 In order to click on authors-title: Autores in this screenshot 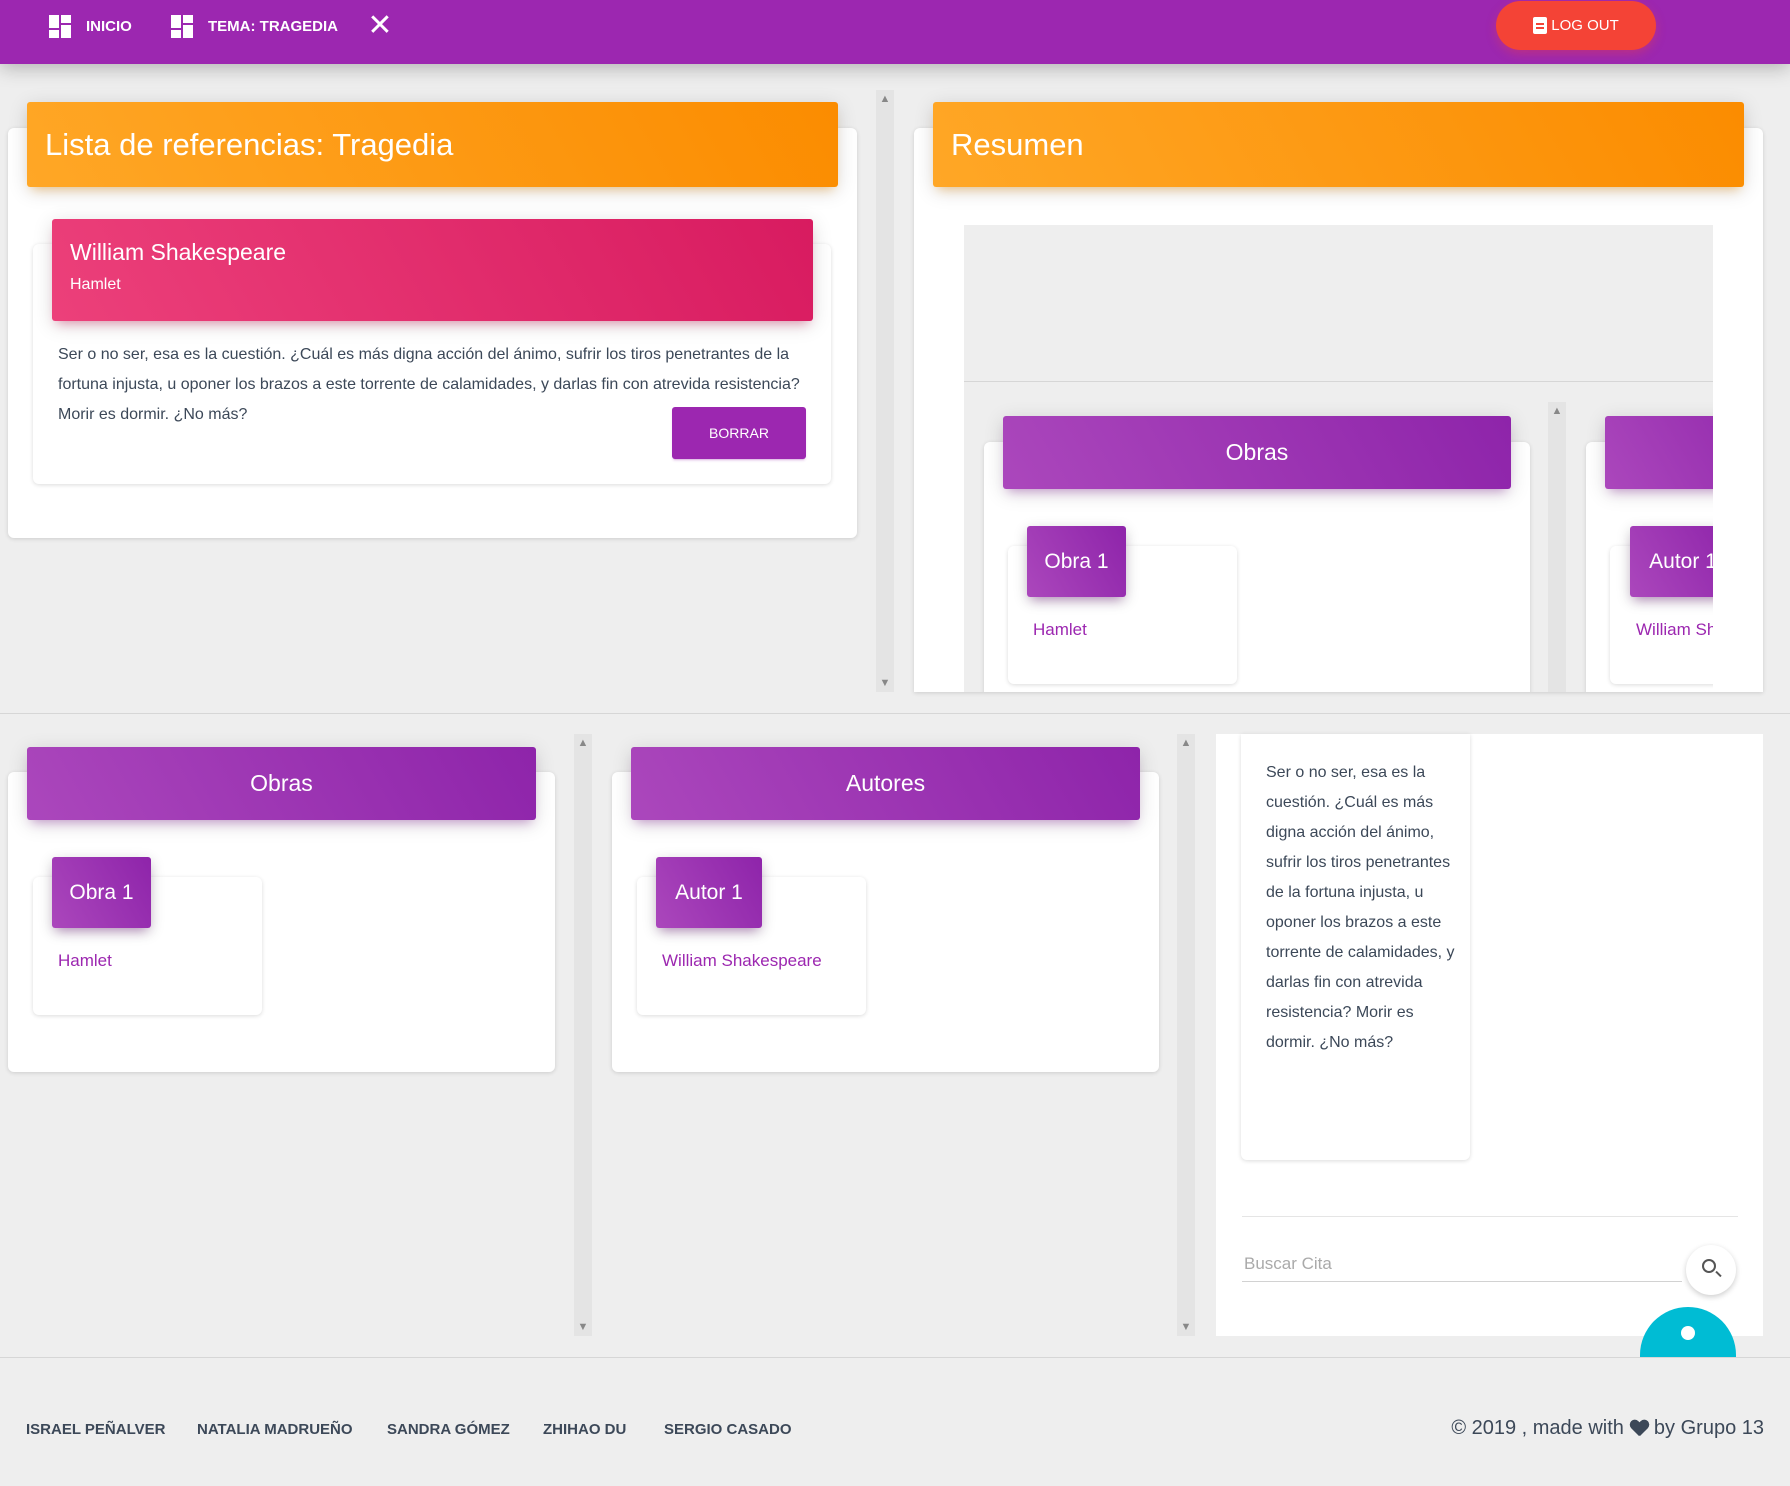, I will do `click(885, 783)`.